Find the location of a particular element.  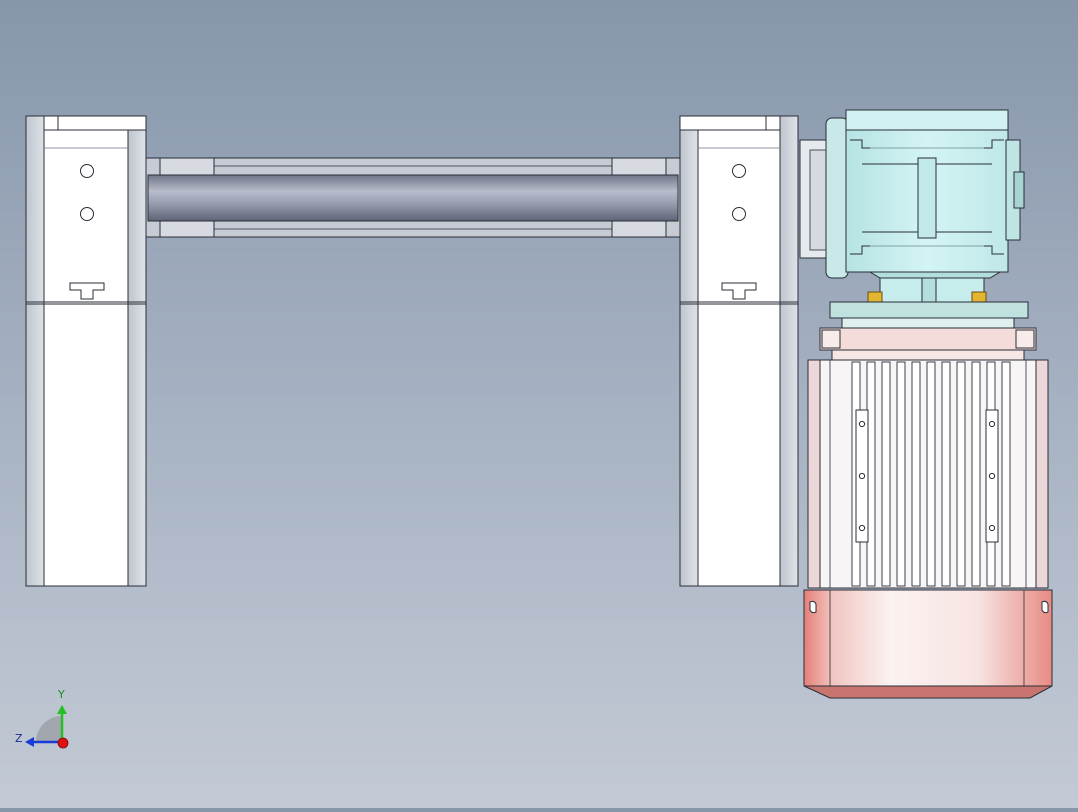

triad-plane-shading is located at coordinates (49, 729).